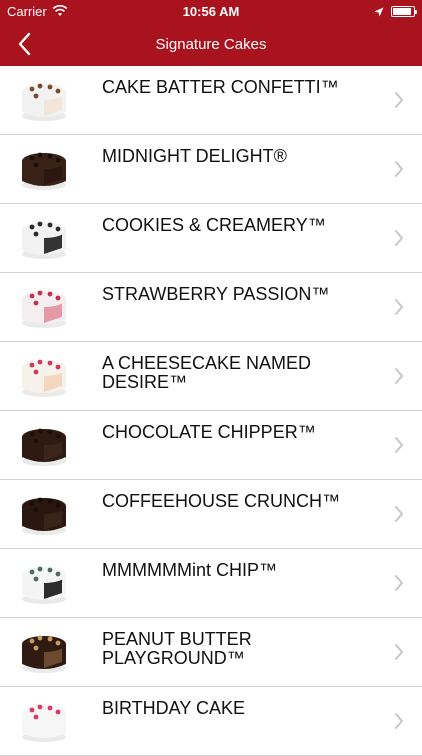 The width and height of the screenshot is (422, 756). What do you see at coordinates (211, 238) in the screenshot?
I see `list-item: COOKIES & CREAMERY™` at bounding box center [211, 238].